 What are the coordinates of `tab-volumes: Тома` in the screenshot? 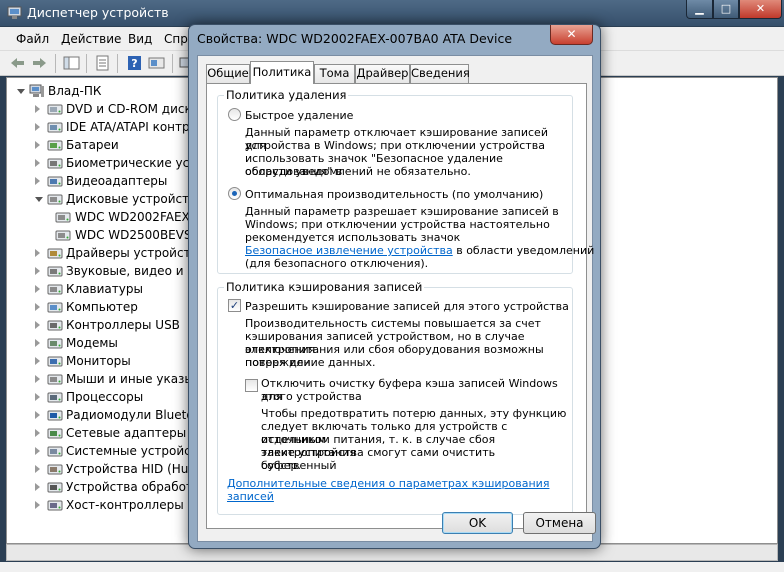 It's located at (334, 73).